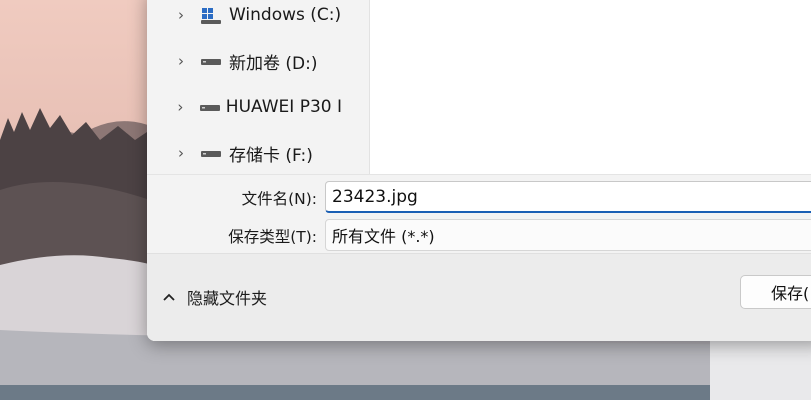  Describe the element at coordinates (356, 87) in the screenshot. I see `nav-scrollbar` at that location.